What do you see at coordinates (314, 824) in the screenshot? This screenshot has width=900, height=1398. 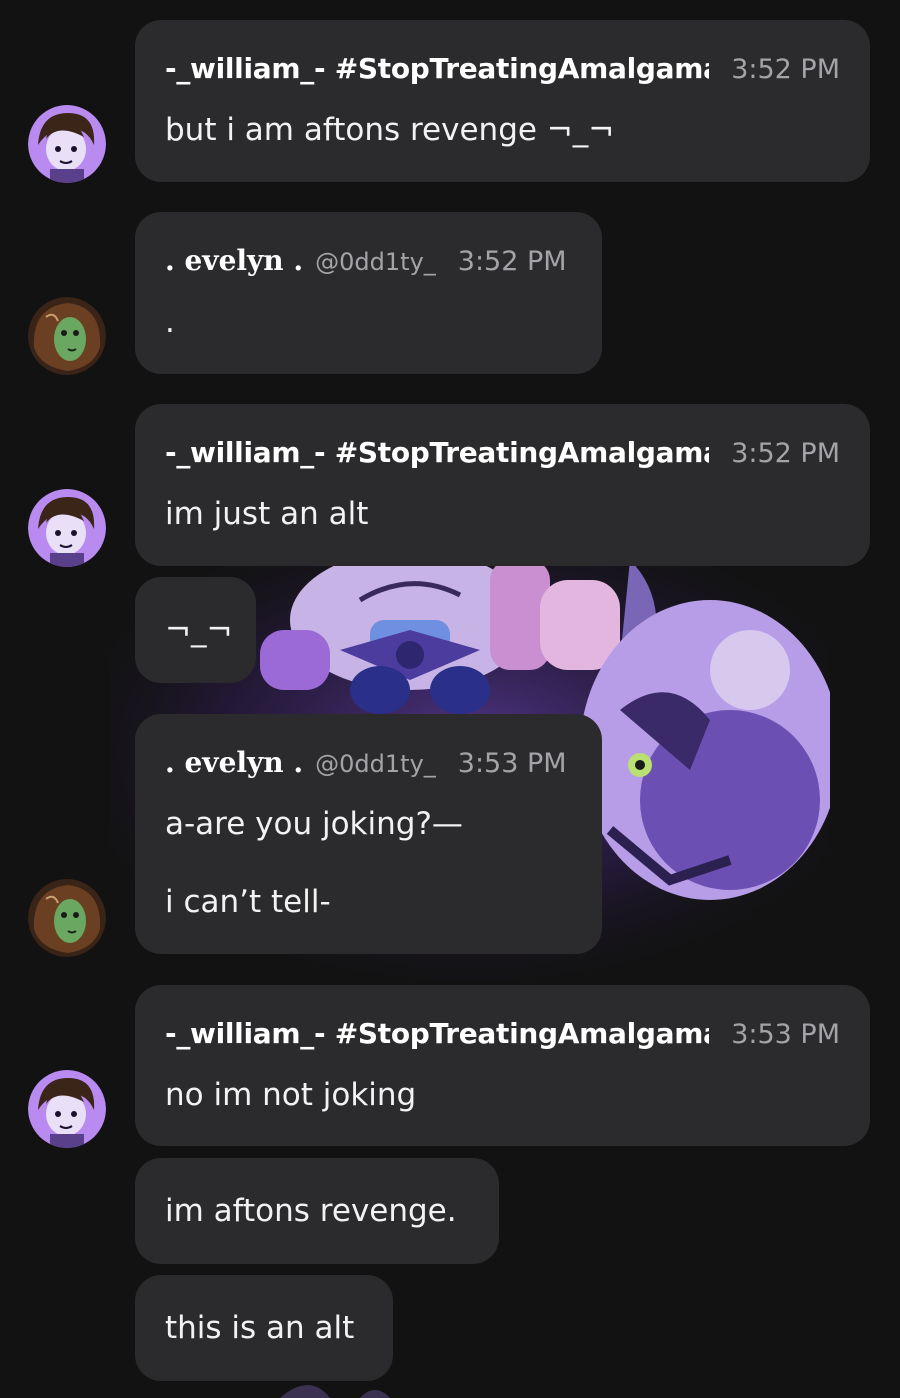 I see `message-text: a-are you joking?—` at bounding box center [314, 824].